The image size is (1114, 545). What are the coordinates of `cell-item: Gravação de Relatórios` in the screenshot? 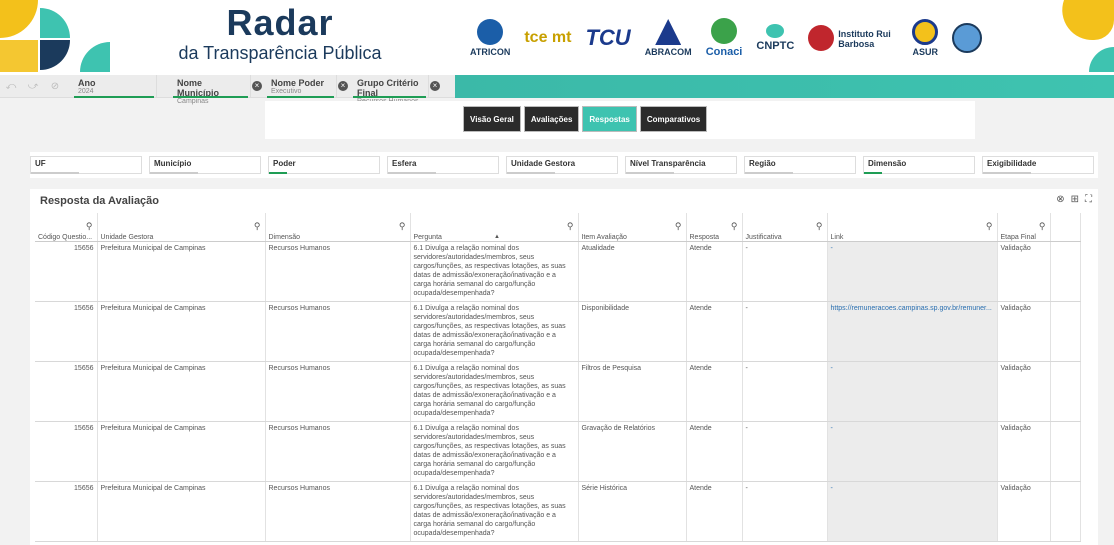 It's located at (632, 451).